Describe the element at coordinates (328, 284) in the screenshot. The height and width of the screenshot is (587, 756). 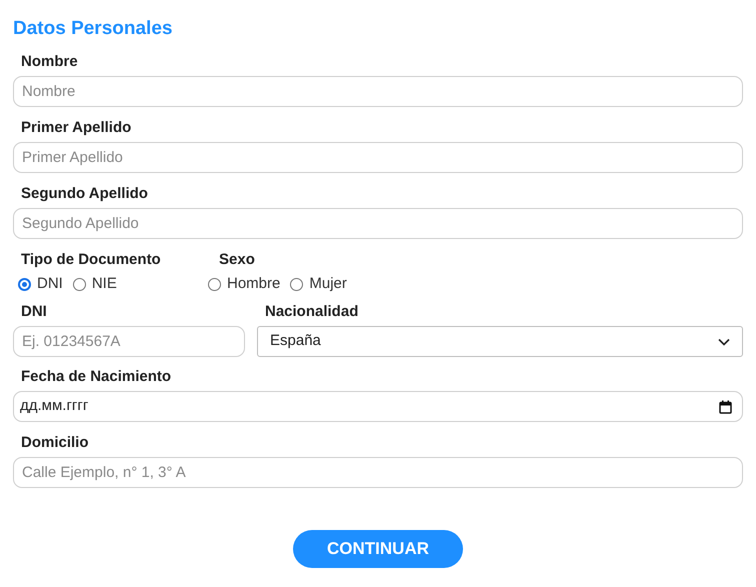
I see `radio-label: Mujer` at that location.